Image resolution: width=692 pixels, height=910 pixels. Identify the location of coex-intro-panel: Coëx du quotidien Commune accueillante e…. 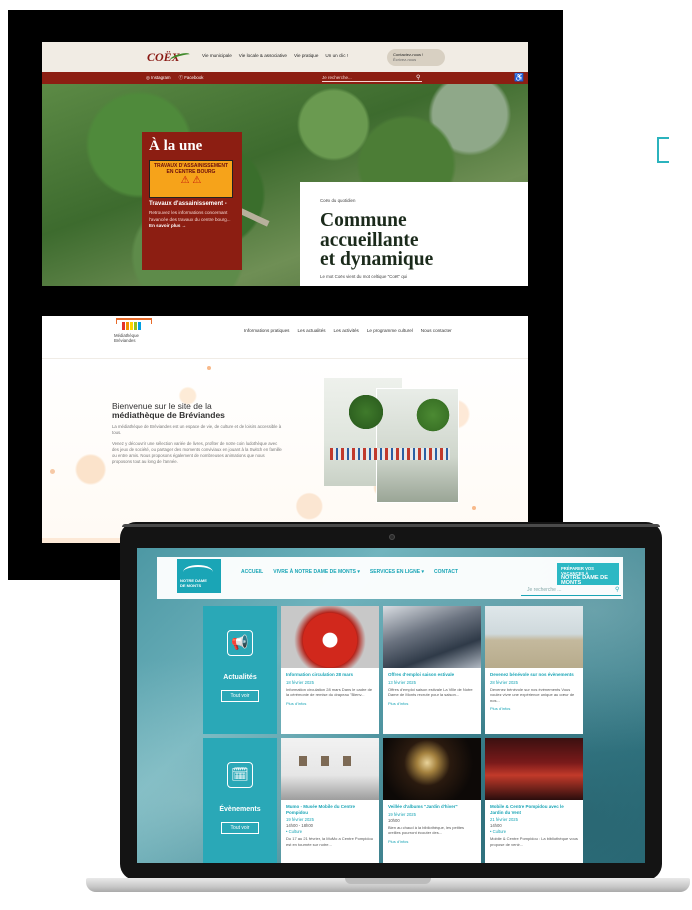
(414, 234).